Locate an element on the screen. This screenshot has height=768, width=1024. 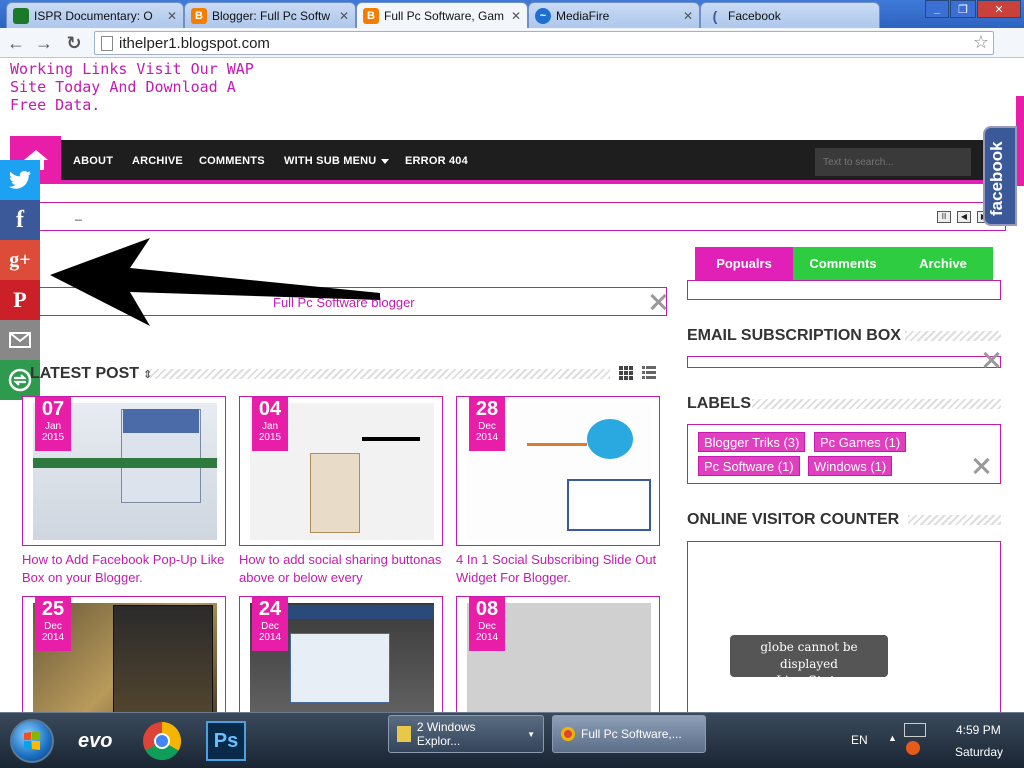
tab-comments: Comments is located at coordinates (843, 263).